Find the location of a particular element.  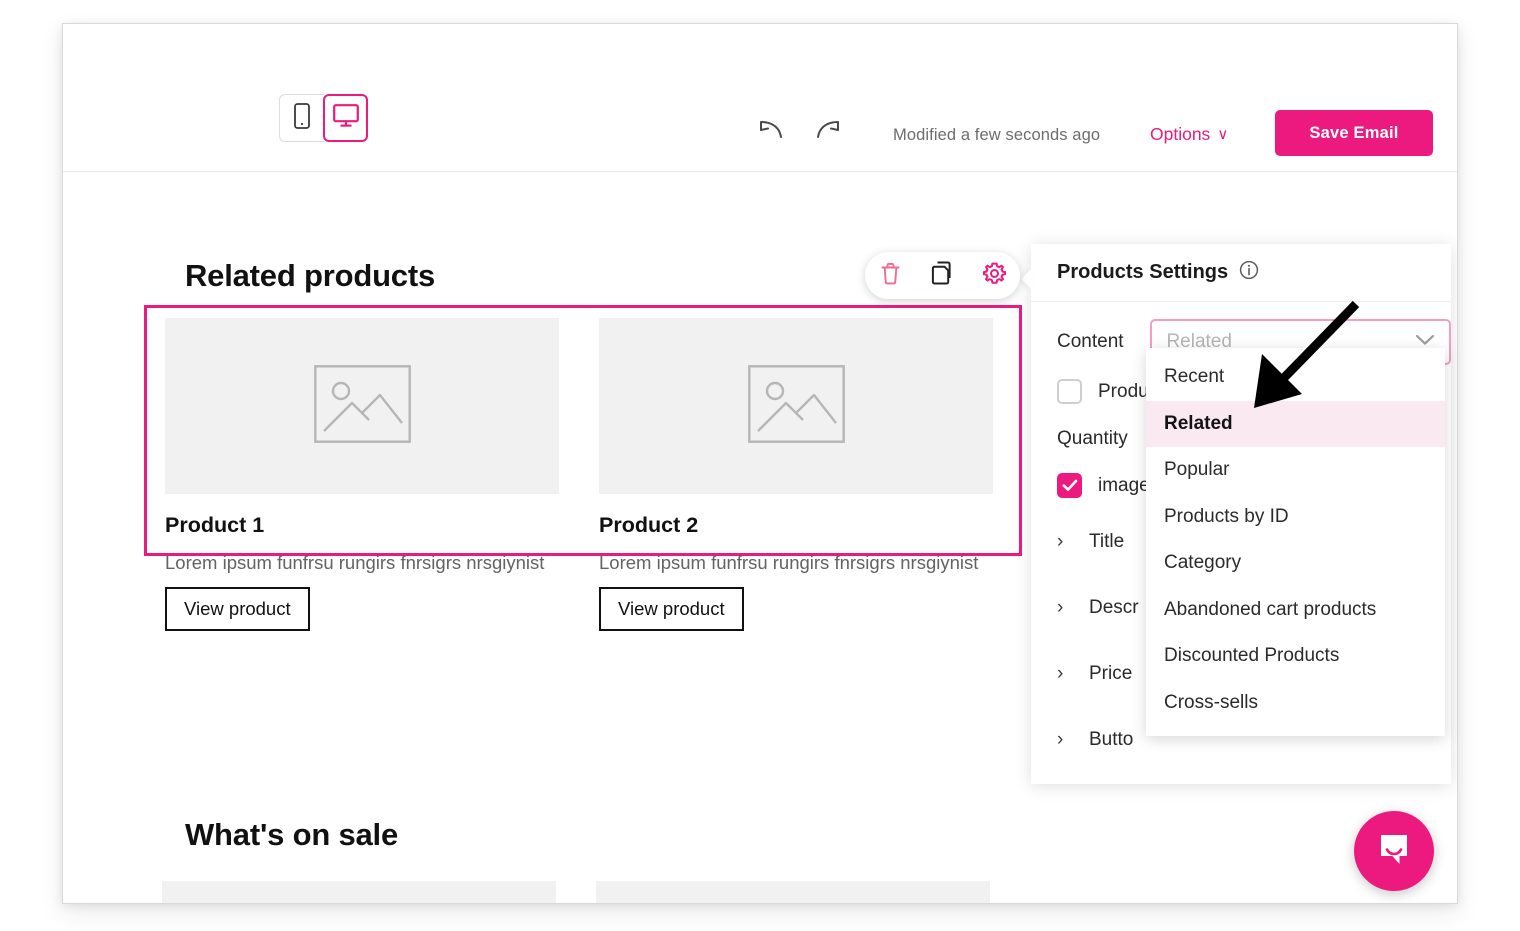

device-desktop-button is located at coordinates (345, 118).